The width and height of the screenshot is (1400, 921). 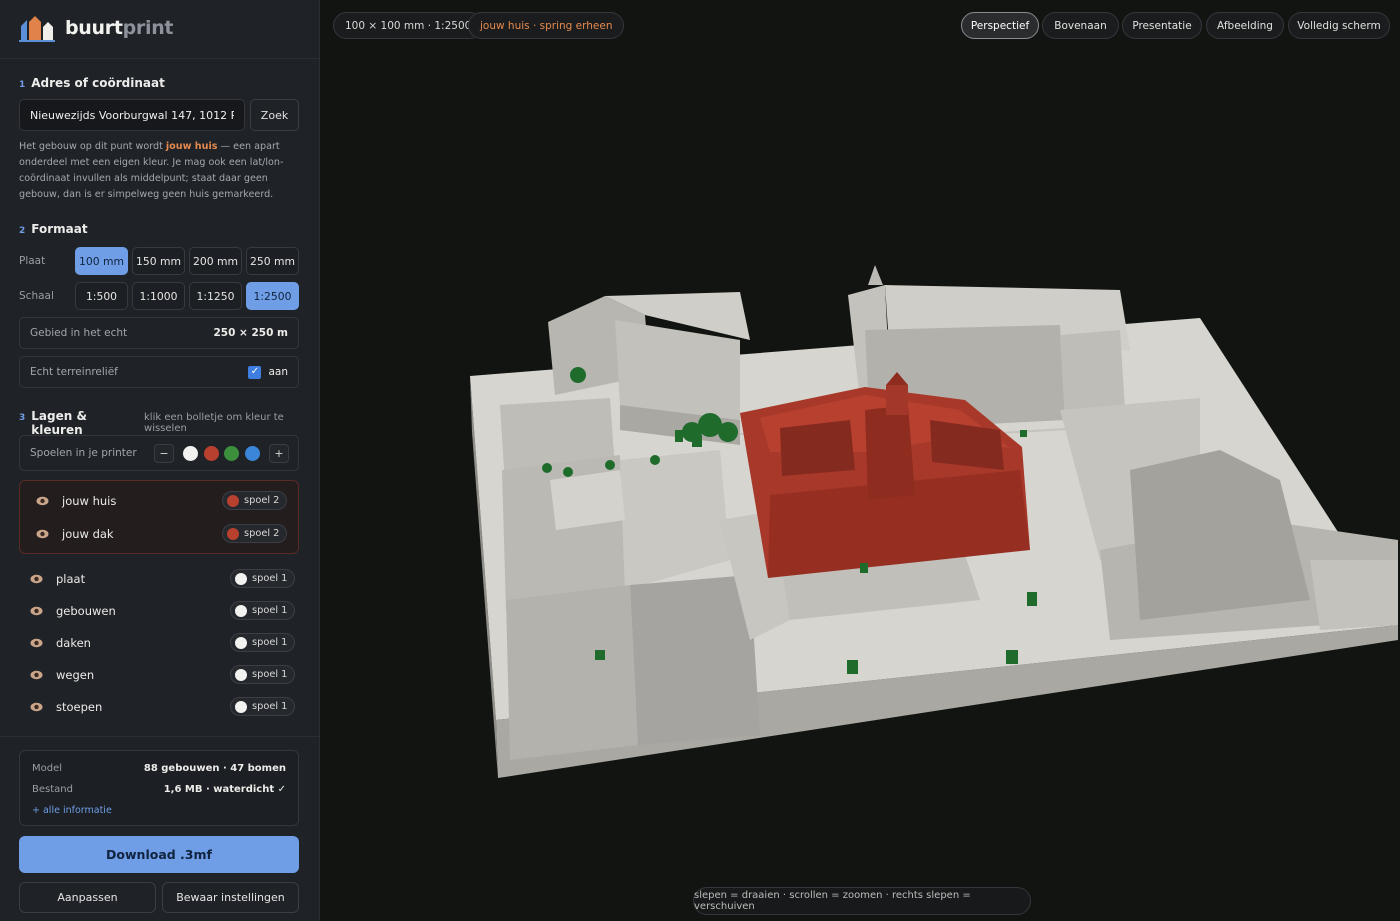 What do you see at coordinates (98, 83) in the screenshot?
I see `section-title: Adres of coördinaat` at bounding box center [98, 83].